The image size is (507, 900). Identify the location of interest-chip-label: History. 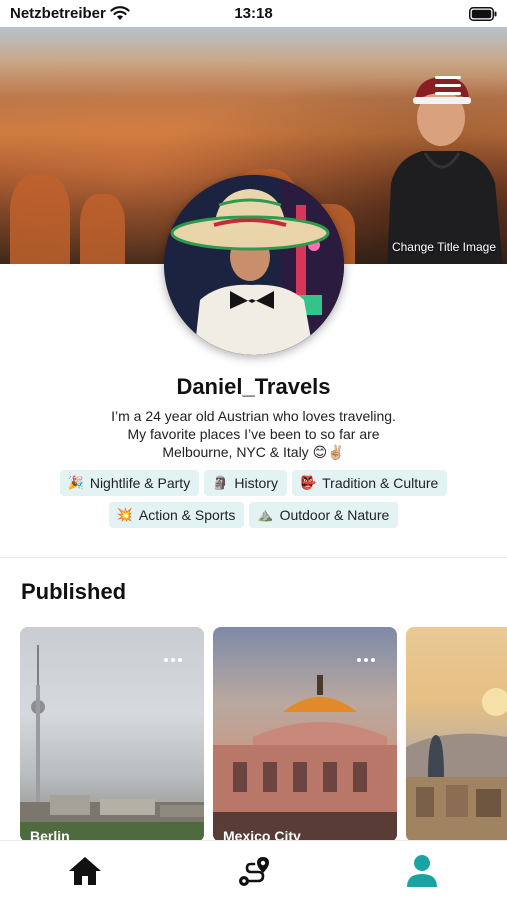
(256, 483).